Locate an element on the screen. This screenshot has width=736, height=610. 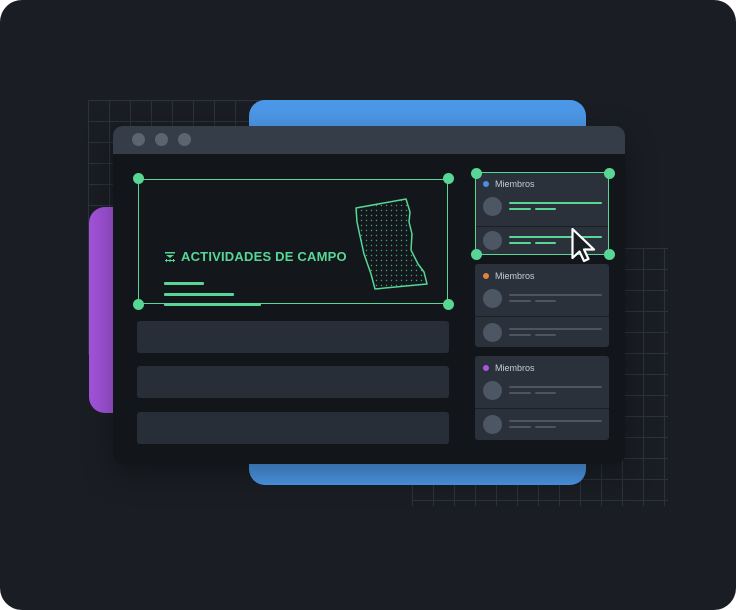
field-map-icon is located at coordinates (170, 257).